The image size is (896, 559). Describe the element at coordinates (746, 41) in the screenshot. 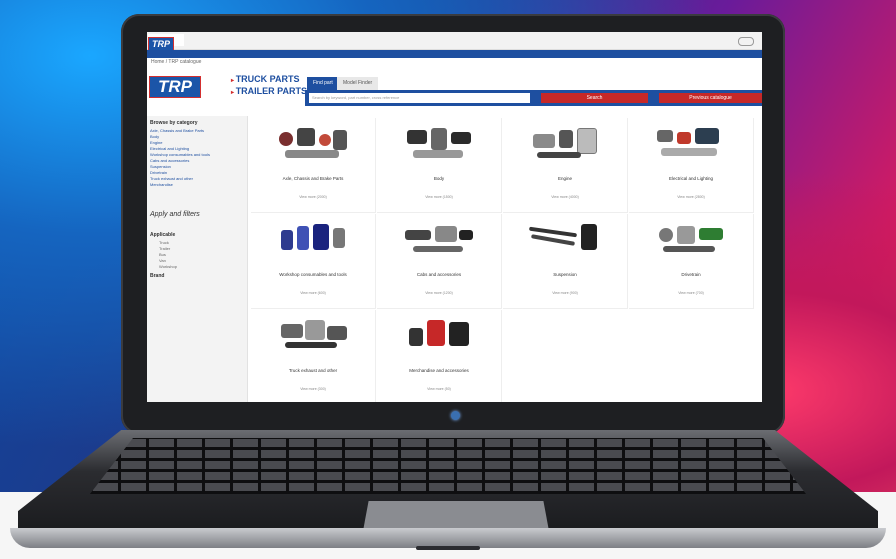

I see `user-icon` at that location.